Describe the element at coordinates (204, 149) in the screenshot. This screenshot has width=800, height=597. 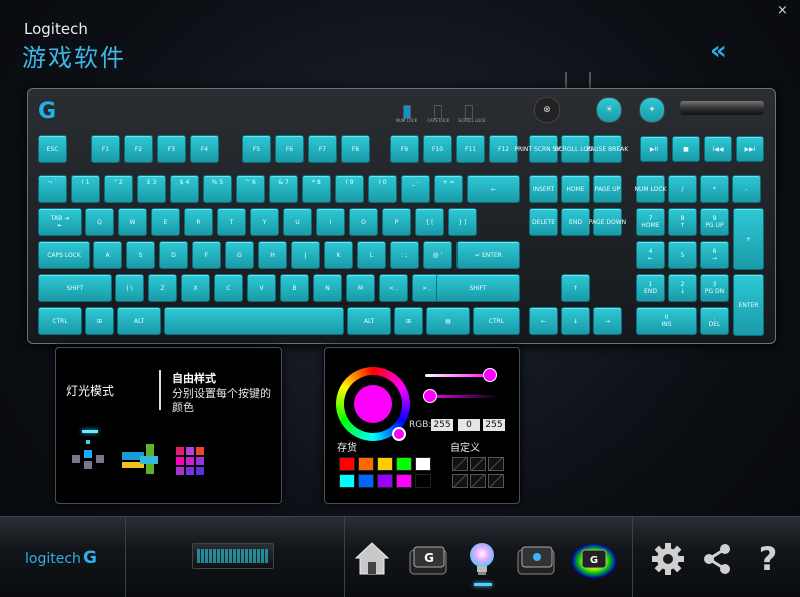
I see `key-f4: F4` at that location.